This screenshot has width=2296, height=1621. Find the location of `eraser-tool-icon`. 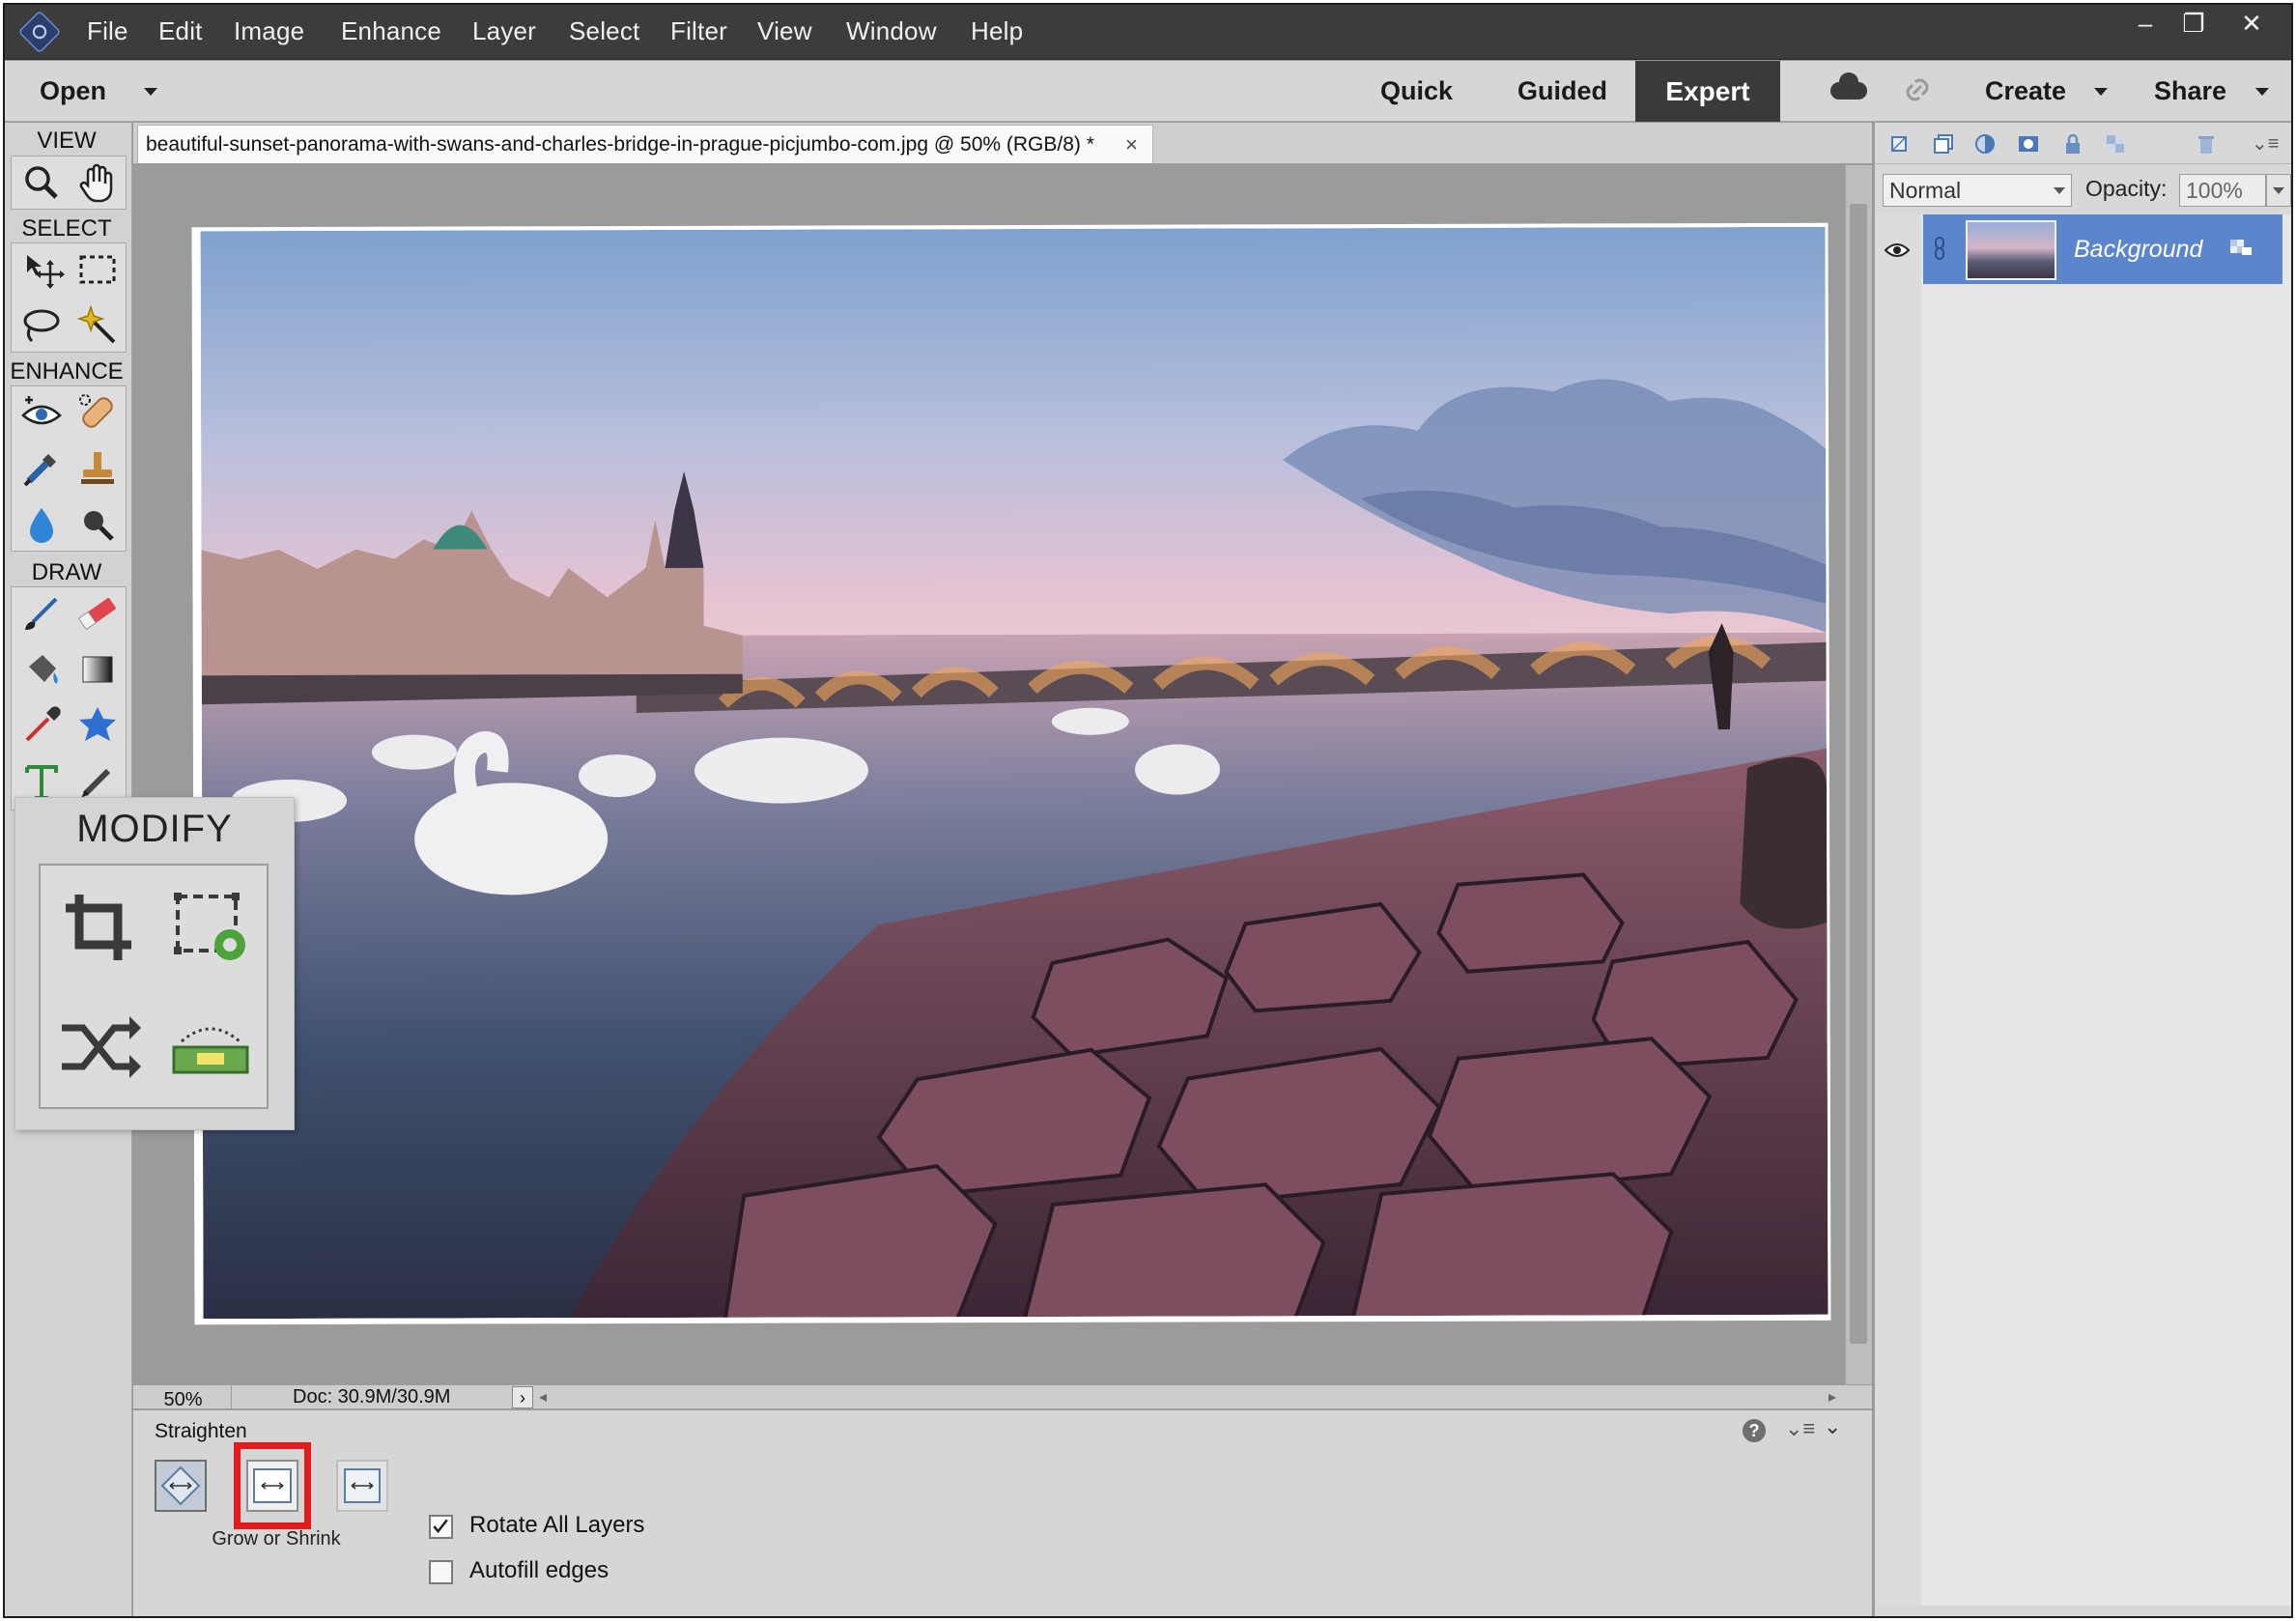

eraser-tool-icon is located at coordinates (98, 613).